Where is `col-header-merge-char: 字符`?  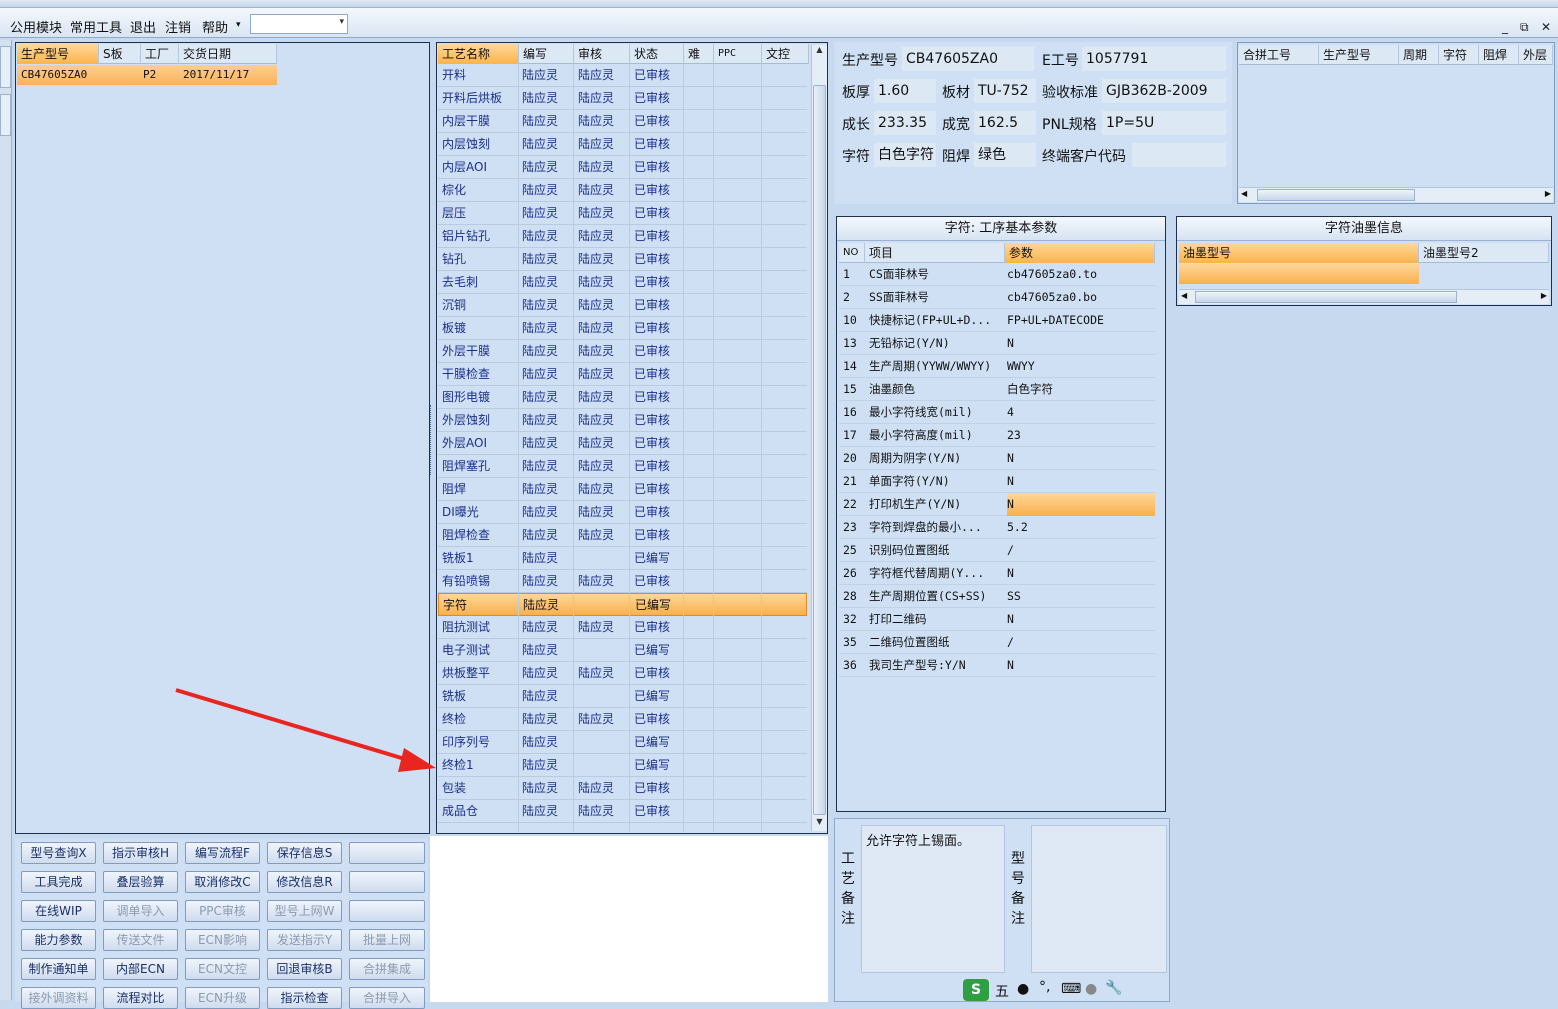
col-header-merge-char: 字符 is located at coordinates (1459, 55).